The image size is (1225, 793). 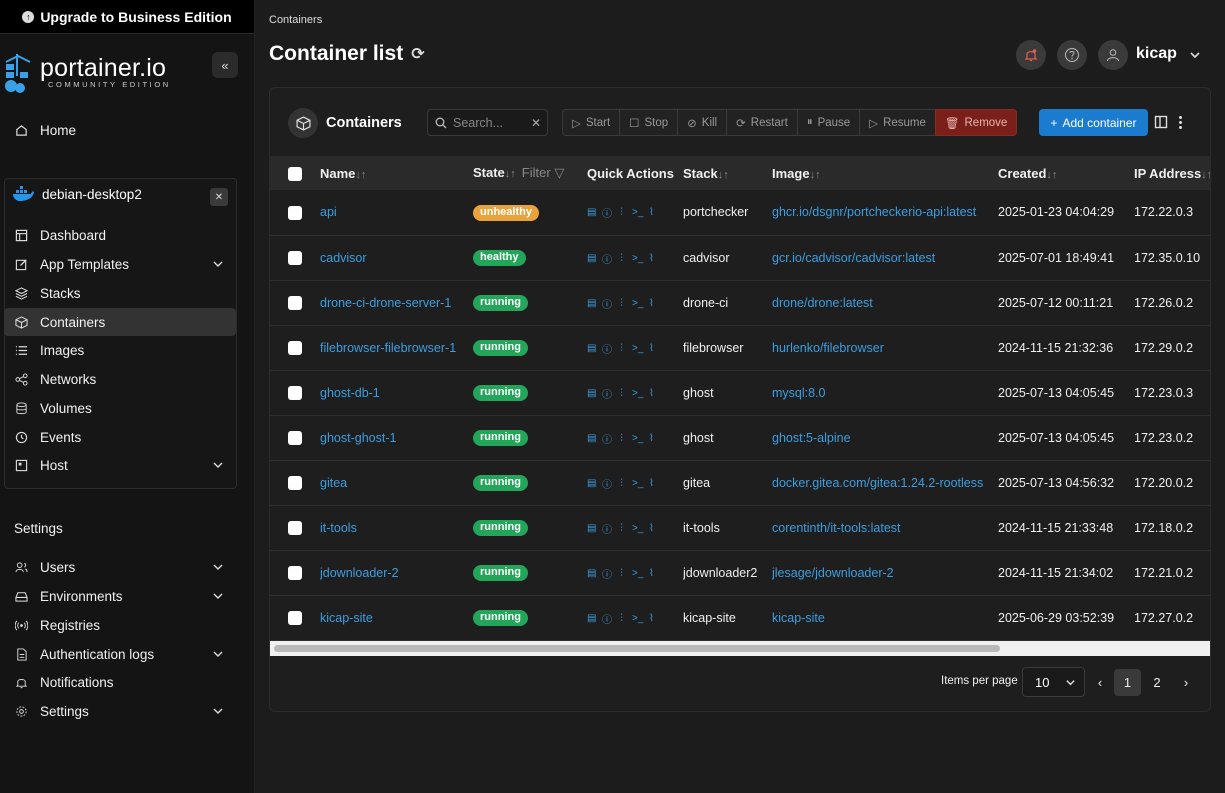 I want to click on page-2-button: 2, so click(x=1157, y=682).